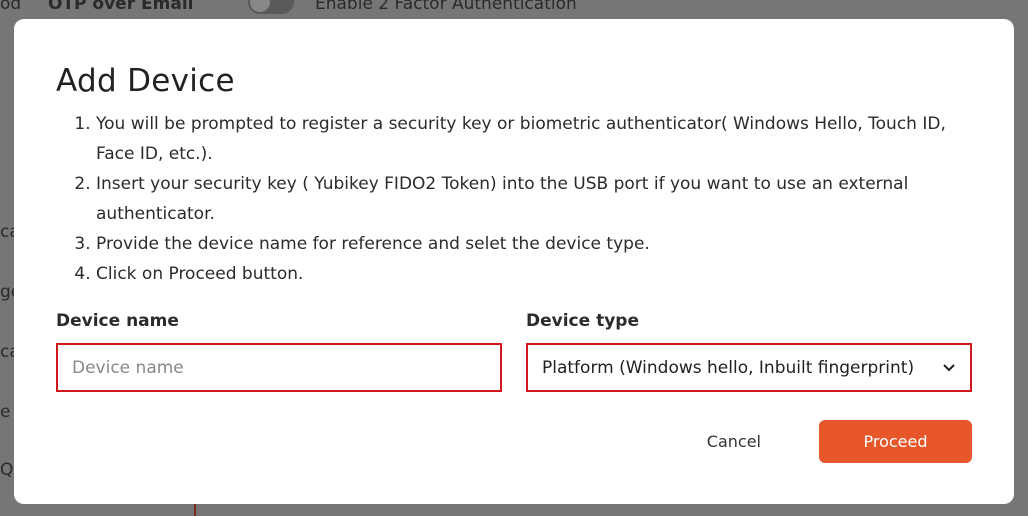 The width and height of the screenshot is (1028, 516). I want to click on bg-fragment: od, so click(11, 7).